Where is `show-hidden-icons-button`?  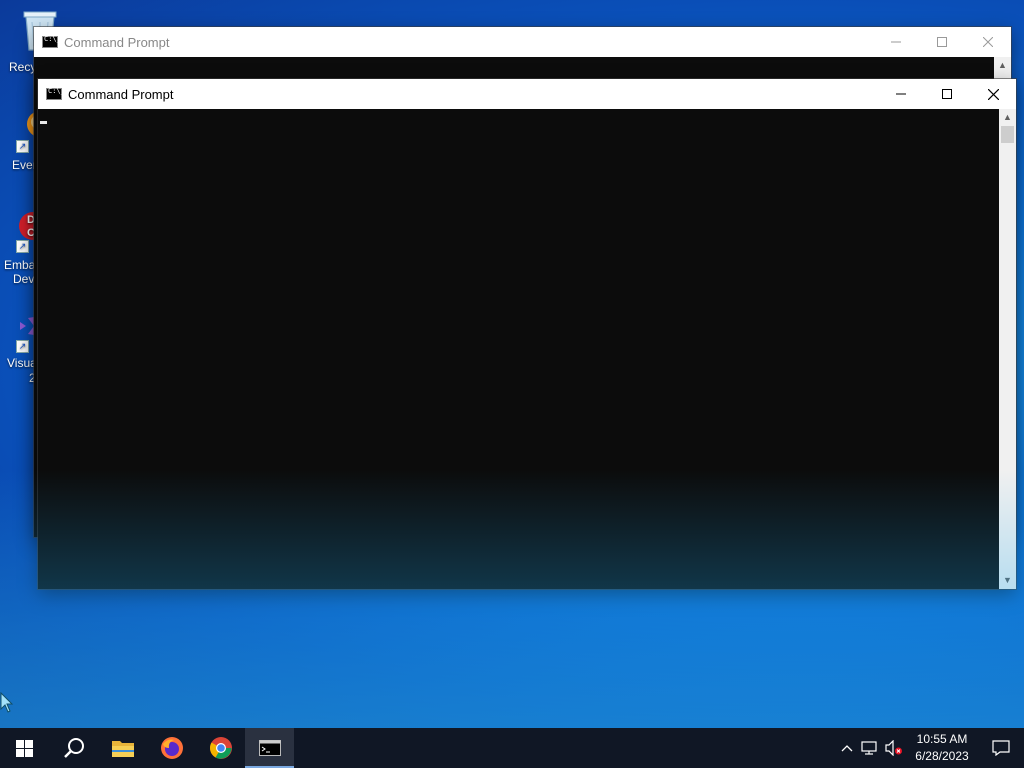
show-hidden-icons-button is located at coordinates (847, 748).